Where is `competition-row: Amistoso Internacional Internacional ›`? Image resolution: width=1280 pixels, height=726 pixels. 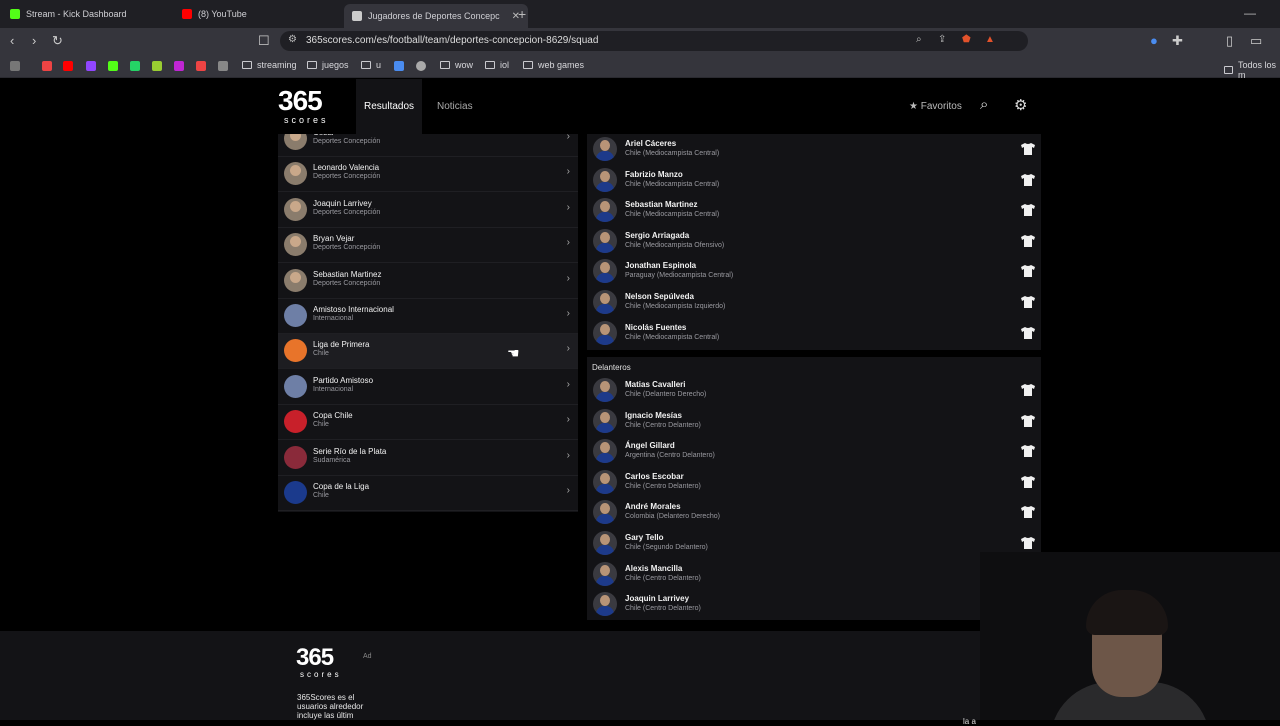 competition-row: Amistoso Internacional Internacional › is located at coordinates (428, 316).